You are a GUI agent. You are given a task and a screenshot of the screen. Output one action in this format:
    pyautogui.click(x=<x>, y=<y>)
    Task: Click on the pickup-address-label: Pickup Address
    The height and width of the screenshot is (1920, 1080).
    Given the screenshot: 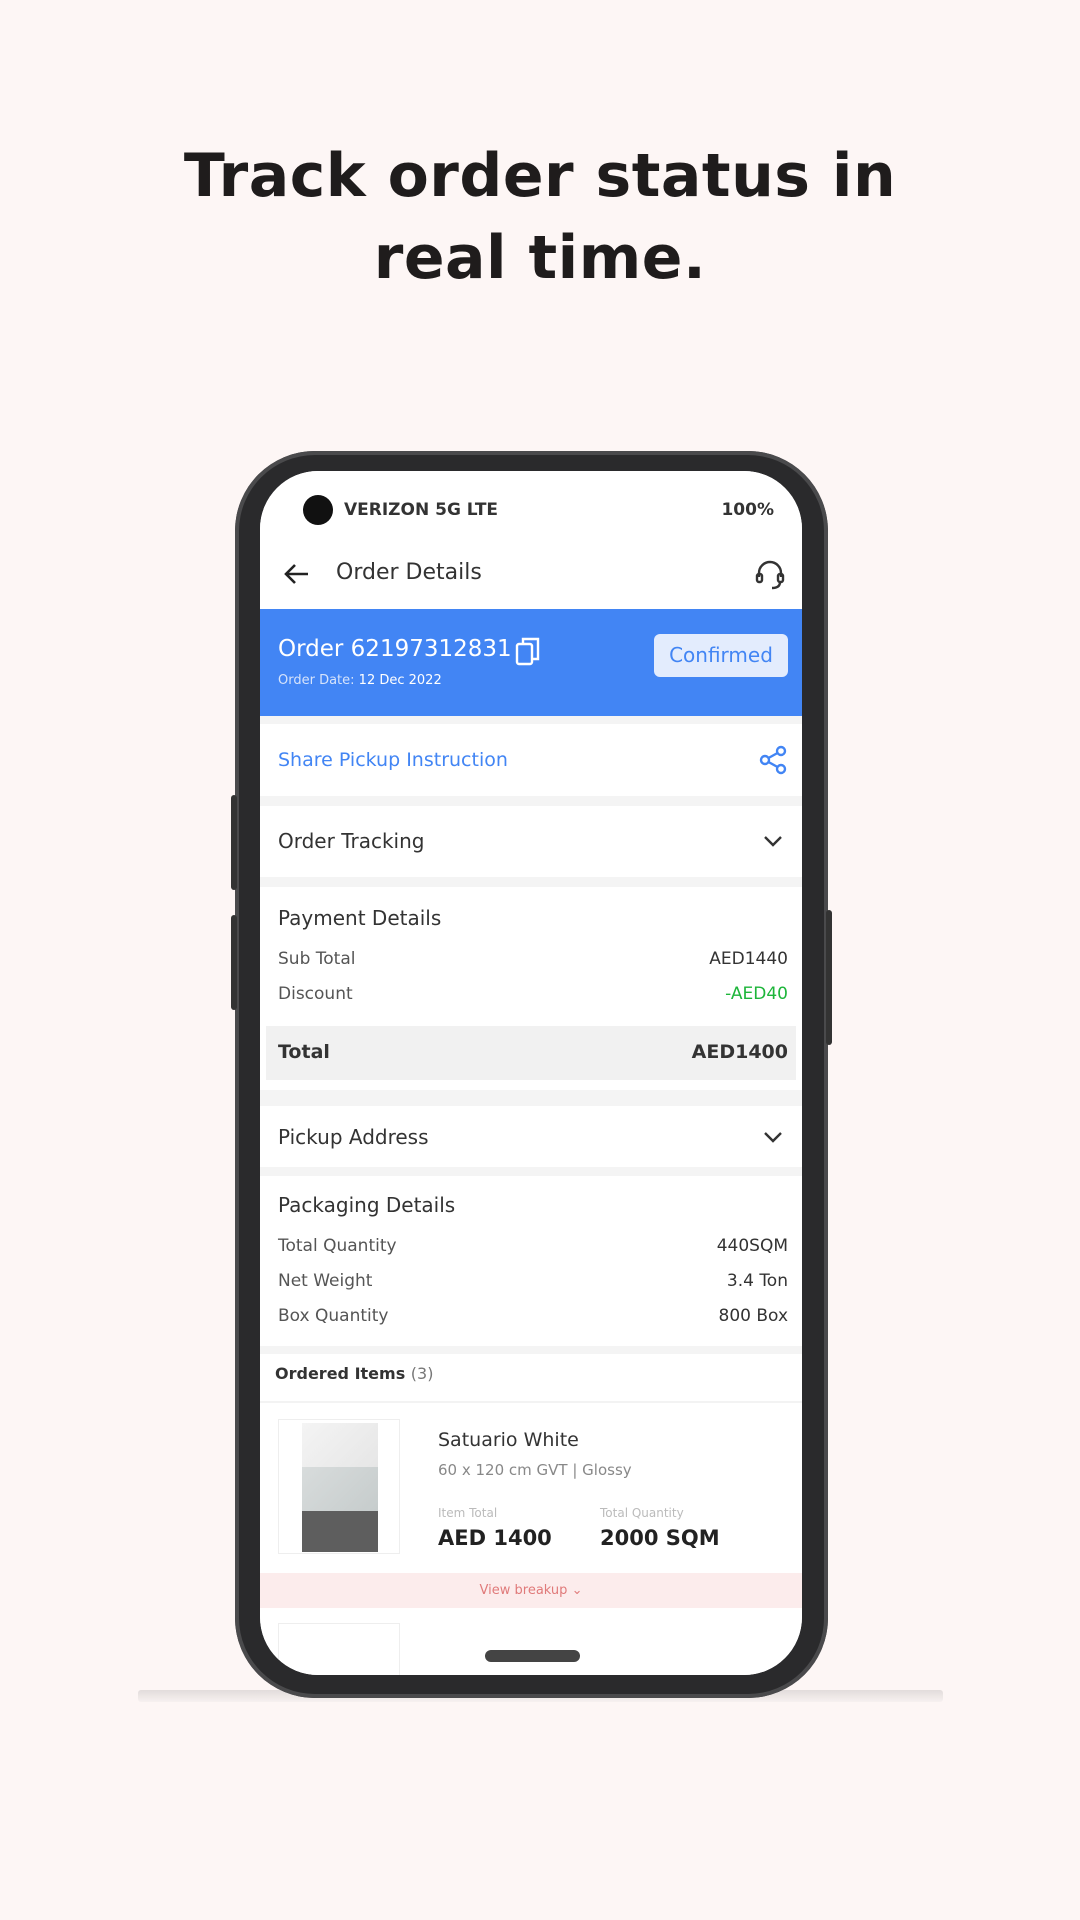 What is the action you would take?
    pyautogui.click(x=353, y=1137)
    